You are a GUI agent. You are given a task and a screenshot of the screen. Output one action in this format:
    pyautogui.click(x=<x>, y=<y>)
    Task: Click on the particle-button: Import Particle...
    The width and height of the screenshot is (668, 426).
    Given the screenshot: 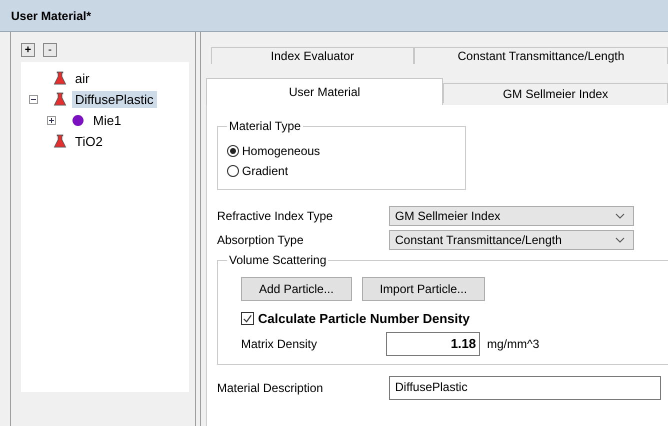 What is the action you would take?
    pyautogui.click(x=424, y=289)
    